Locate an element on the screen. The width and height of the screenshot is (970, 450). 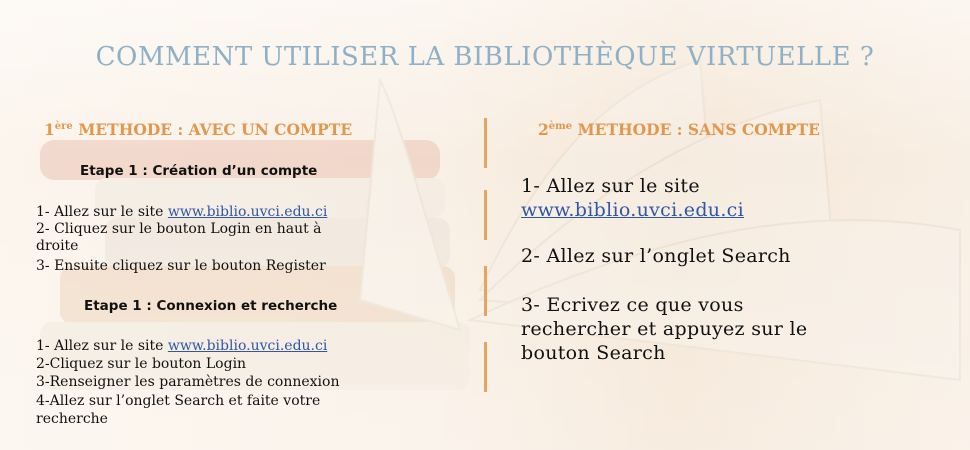
right-step-3-cont2: bouton Search is located at coordinates (593, 353).